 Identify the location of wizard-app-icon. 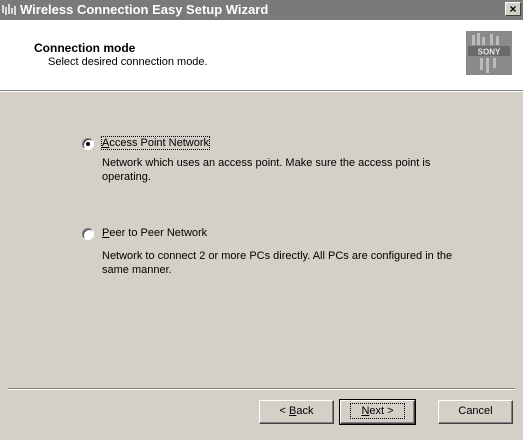
(9, 9).